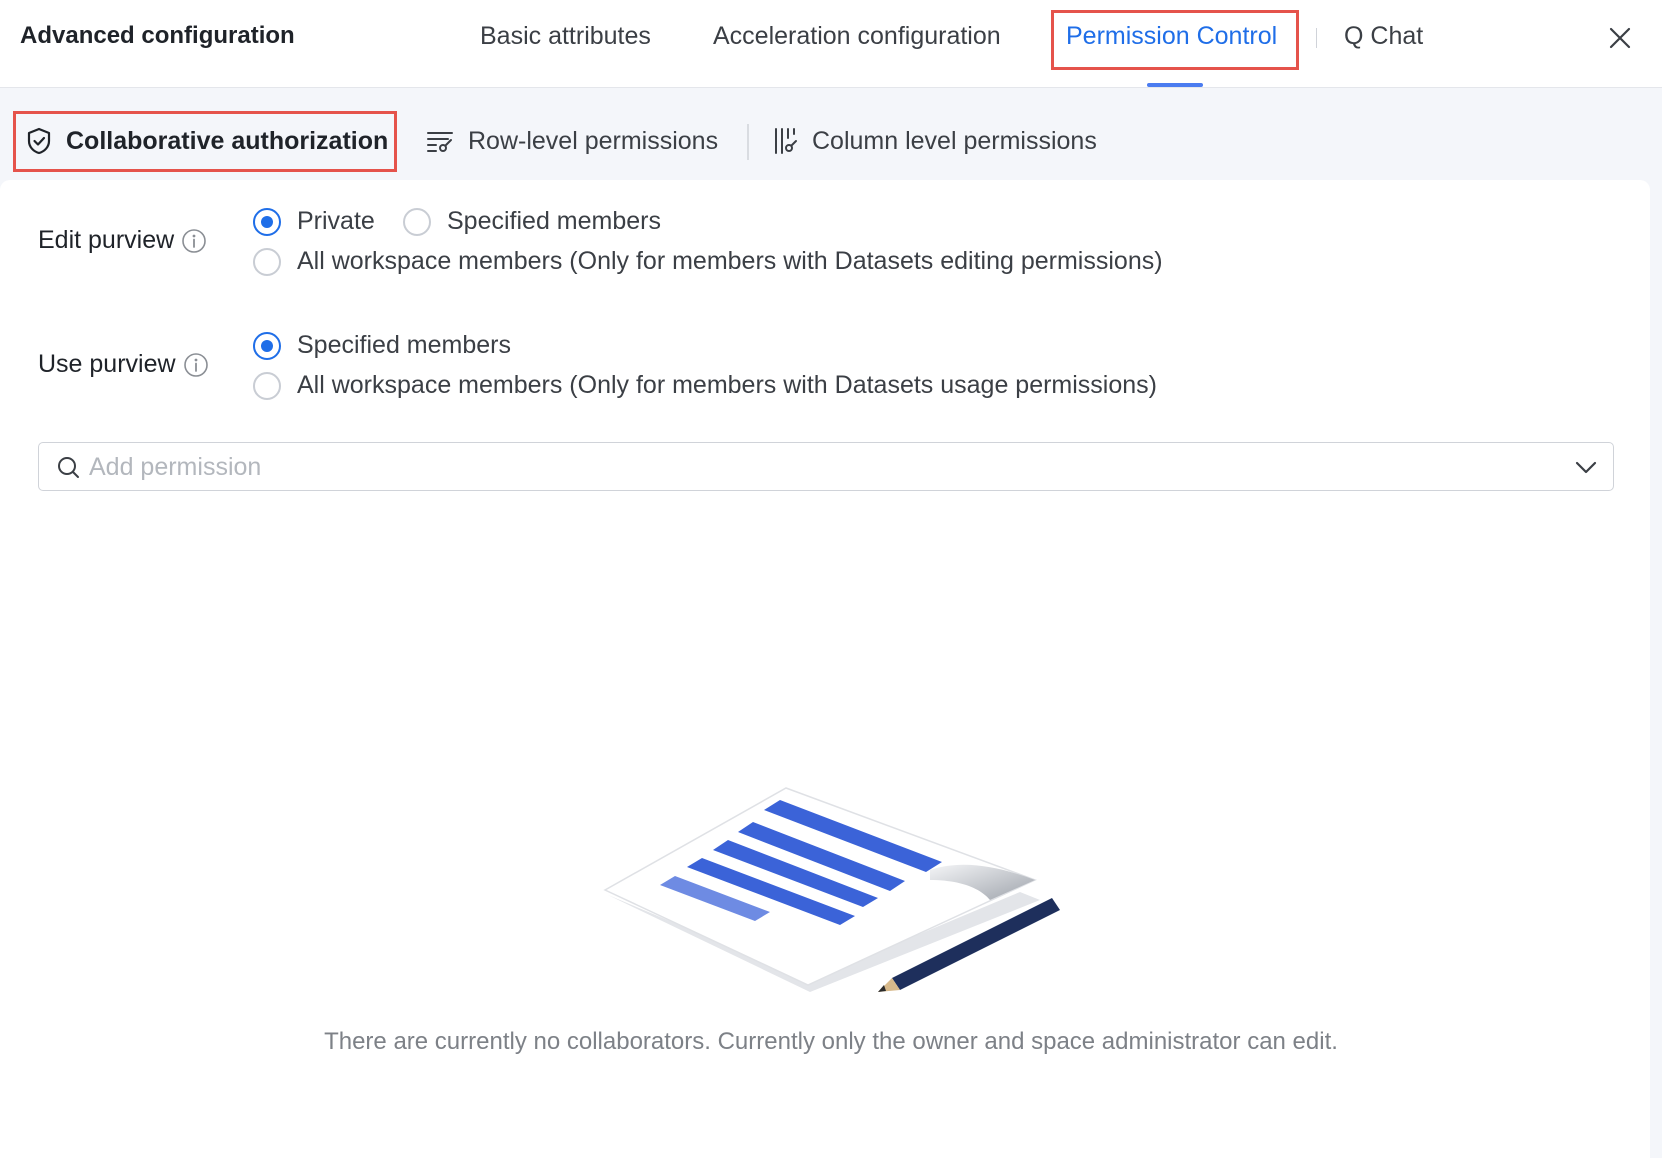 The image size is (1662, 1158). Describe the element at coordinates (831, 889) in the screenshot. I see `document-pencil-illustration` at that location.